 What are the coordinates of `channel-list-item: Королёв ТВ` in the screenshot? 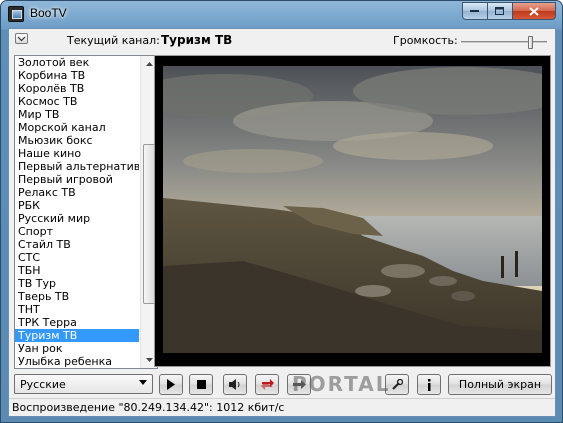 It's located at (77, 88).